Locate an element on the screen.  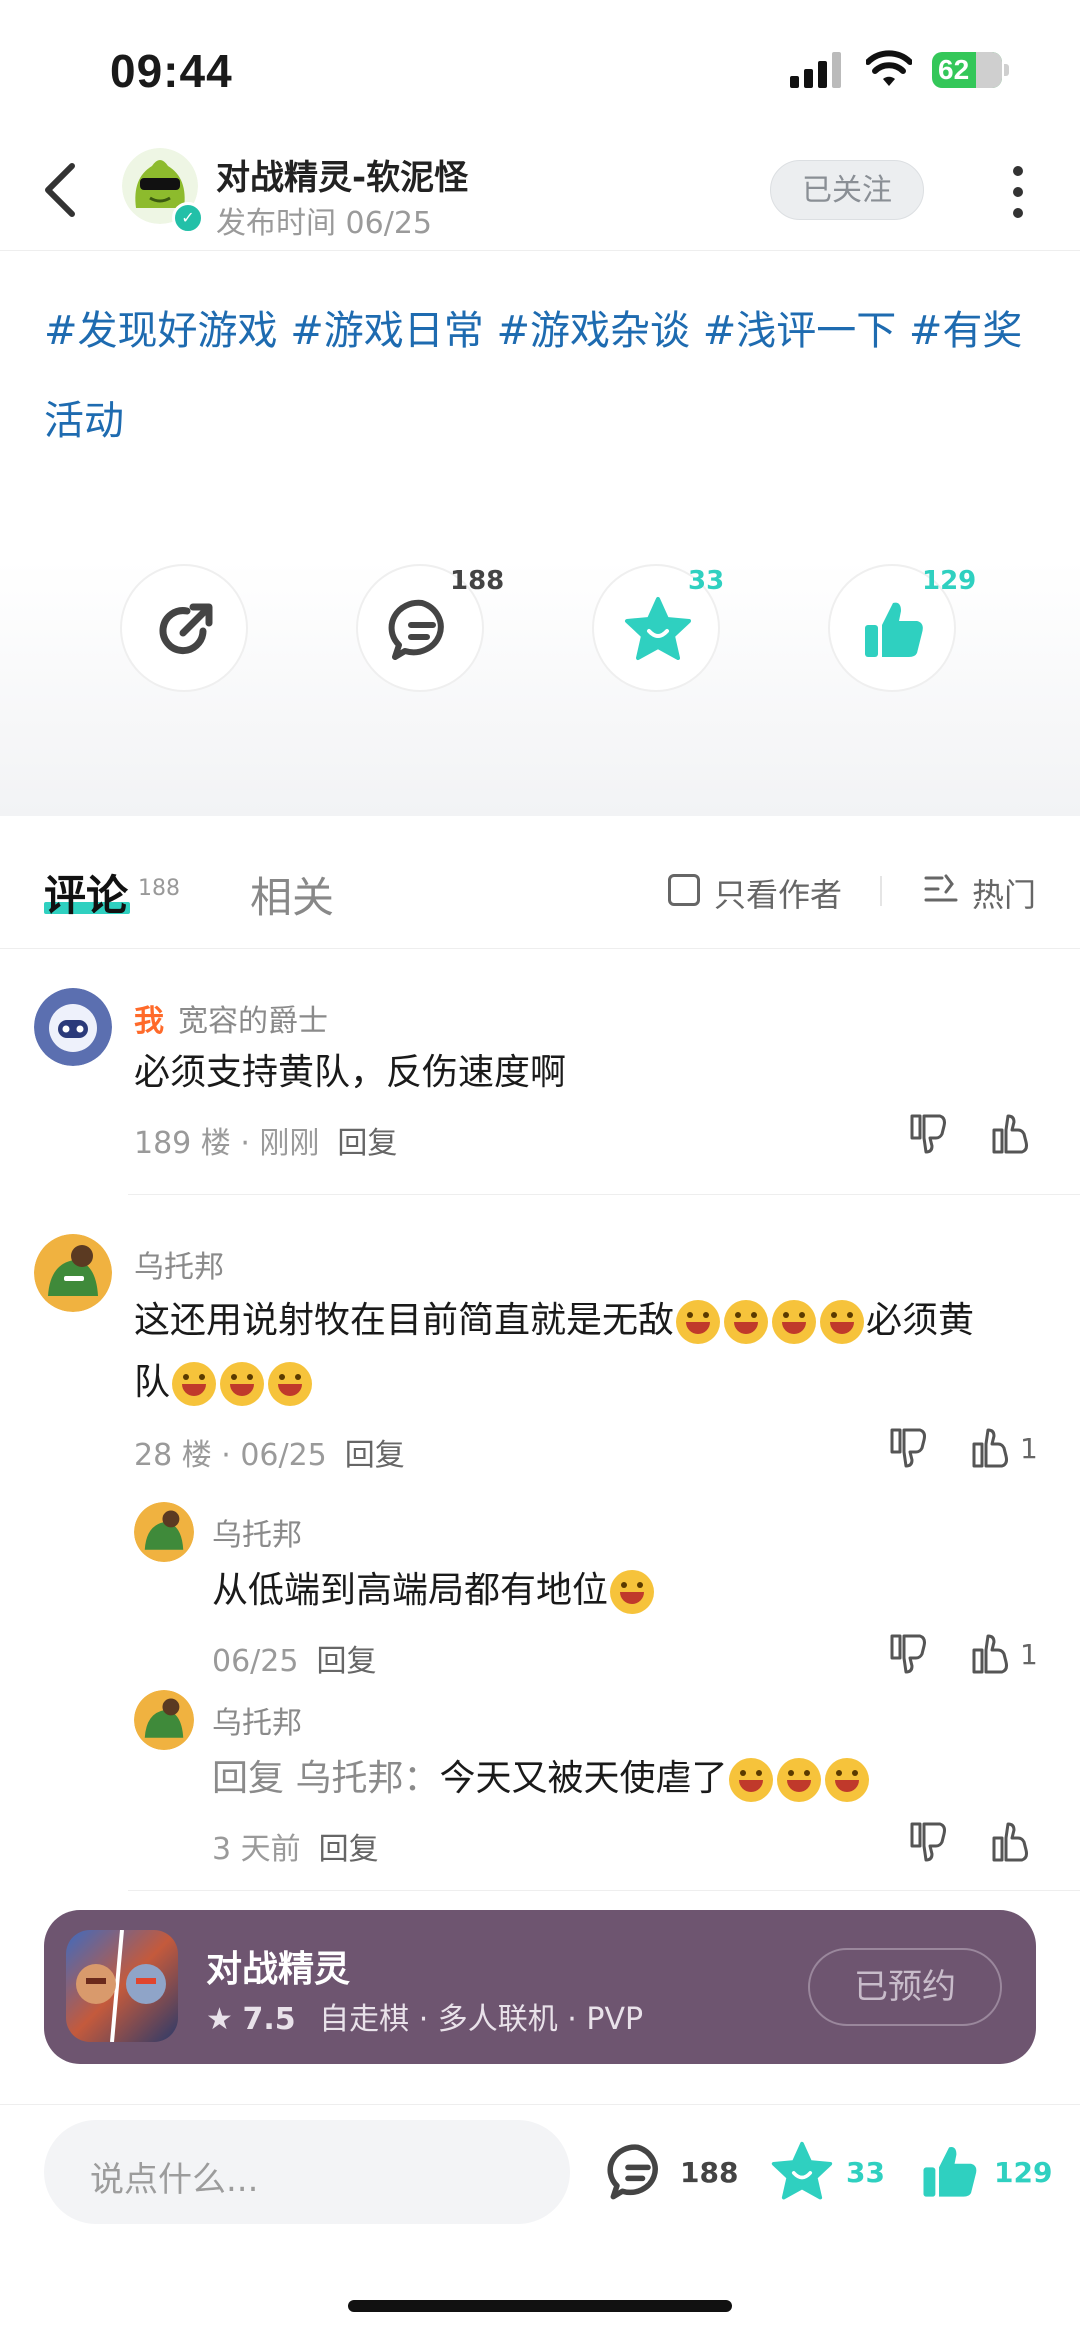
post-tags: #发现好游戏 #游戏日常 #游戏杂谈 #浅评一下 #有奖活动 is located at coordinates (544, 376).